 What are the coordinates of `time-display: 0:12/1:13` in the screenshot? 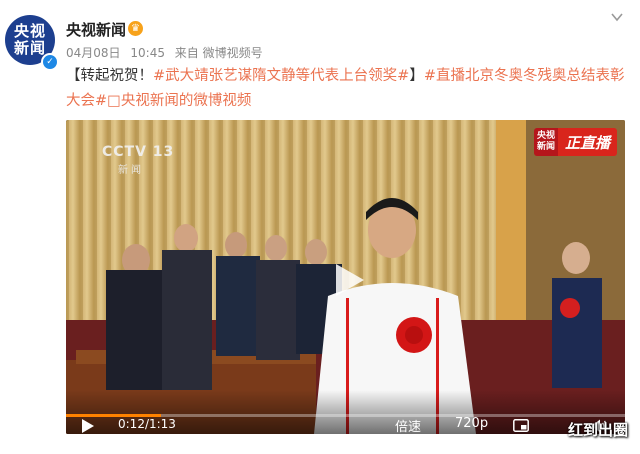 It's located at (147, 424).